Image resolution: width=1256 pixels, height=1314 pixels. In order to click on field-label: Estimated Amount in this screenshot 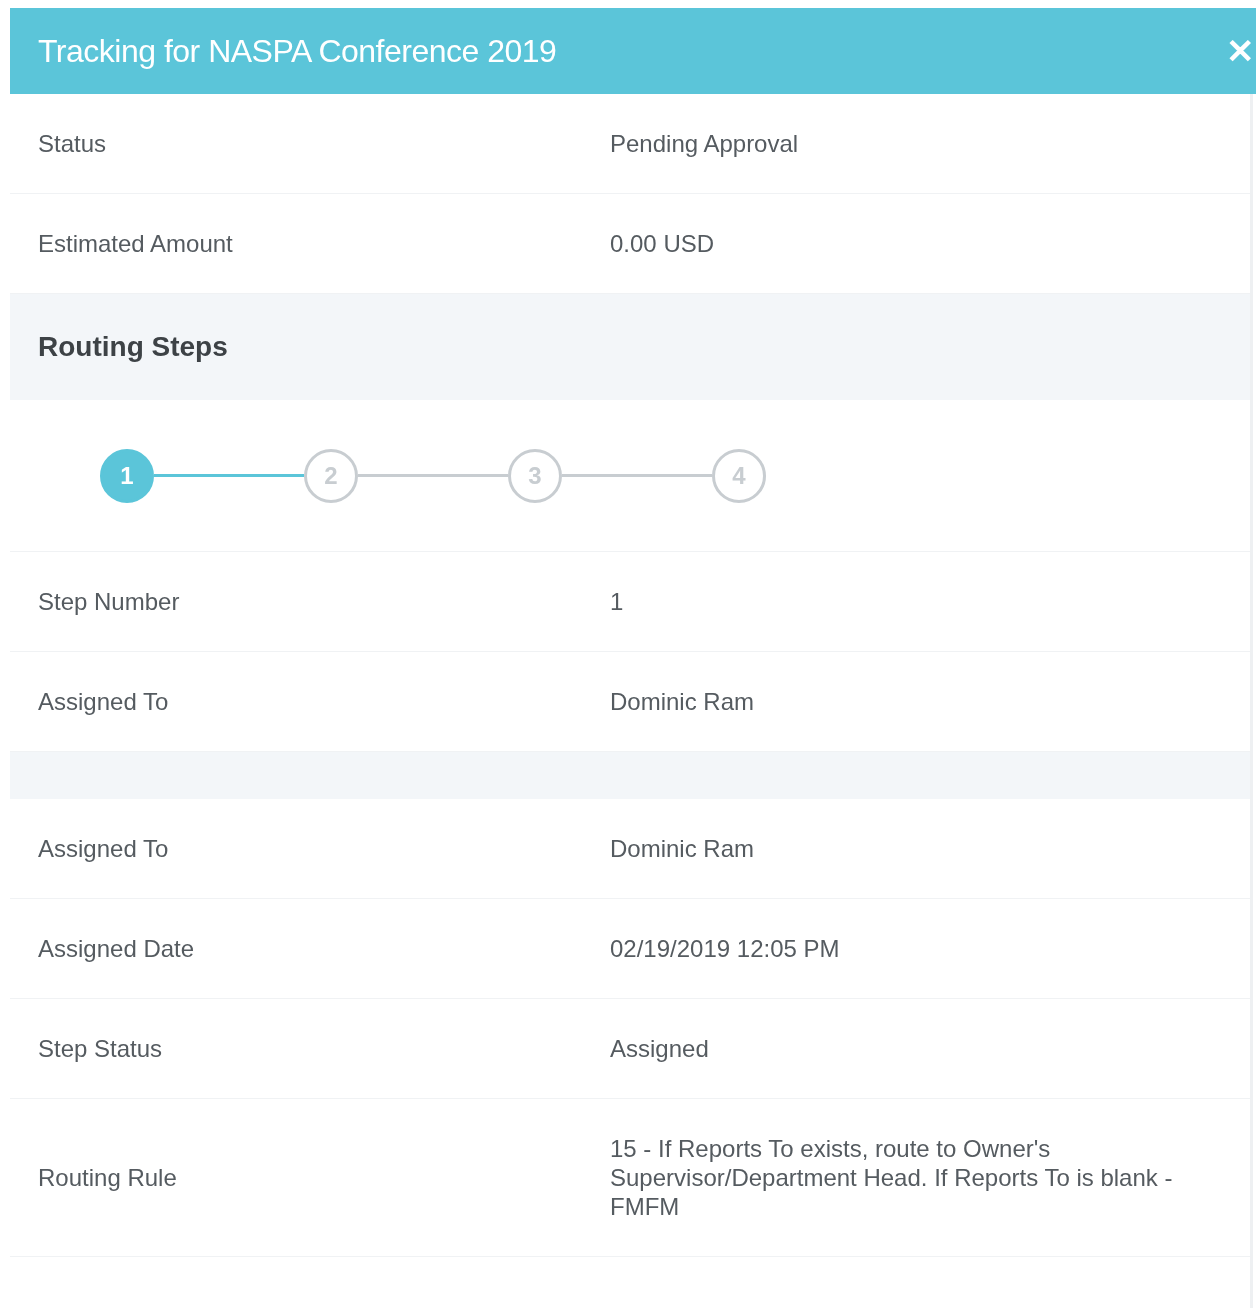, I will do `click(135, 243)`.